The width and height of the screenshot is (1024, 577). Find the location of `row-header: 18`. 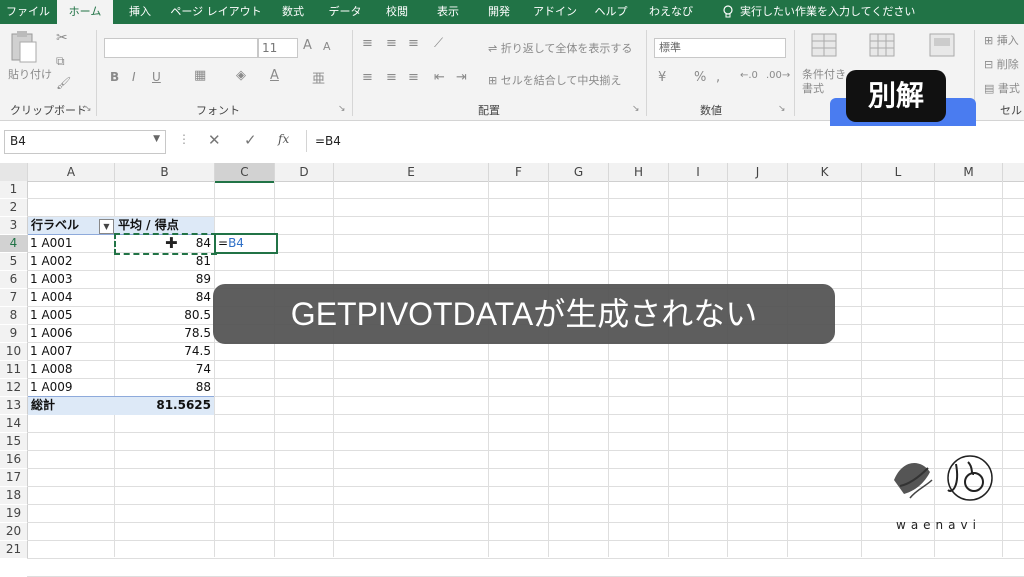

row-header: 18 is located at coordinates (14, 495).